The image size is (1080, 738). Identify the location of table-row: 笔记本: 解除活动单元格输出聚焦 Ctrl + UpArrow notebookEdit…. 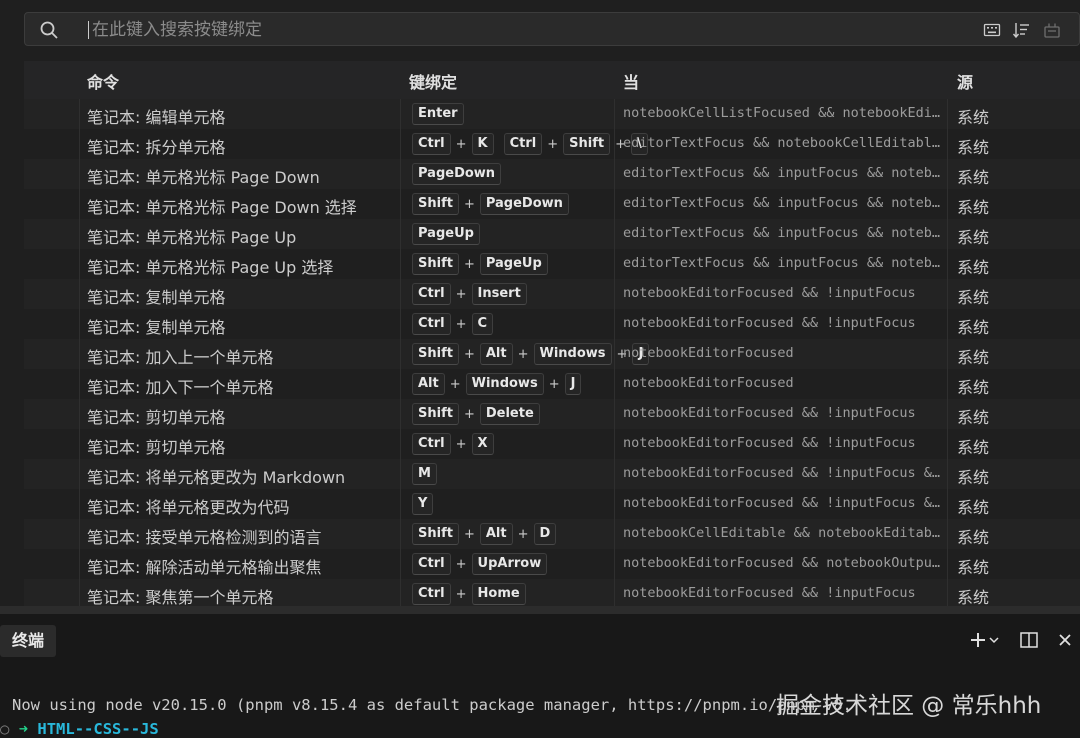
(552, 564).